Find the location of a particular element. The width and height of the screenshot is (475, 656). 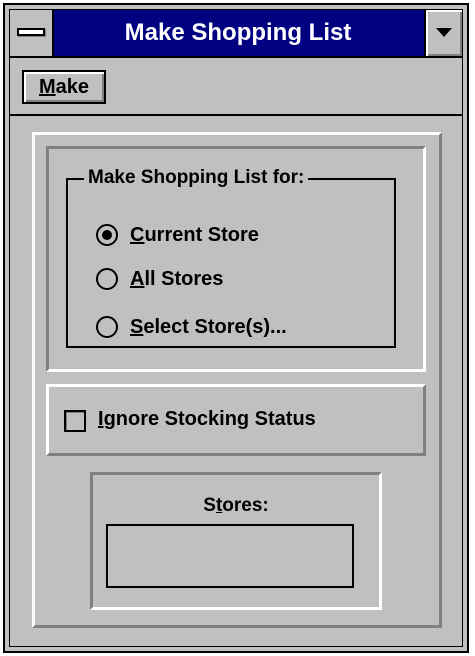

radio-current-store-text: urrent Store is located at coordinates (201, 235).